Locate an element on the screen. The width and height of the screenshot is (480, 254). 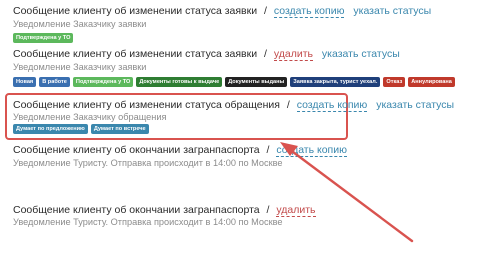
status-badge: Думает по предложению is located at coordinates (50, 129).